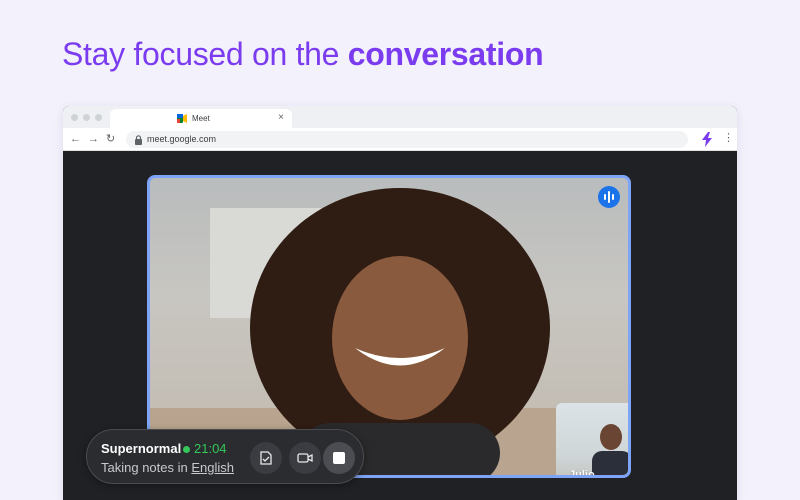  What do you see at coordinates (610, 449) in the screenshot?
I see `pip-portrait` at bounding box center [610, 449].